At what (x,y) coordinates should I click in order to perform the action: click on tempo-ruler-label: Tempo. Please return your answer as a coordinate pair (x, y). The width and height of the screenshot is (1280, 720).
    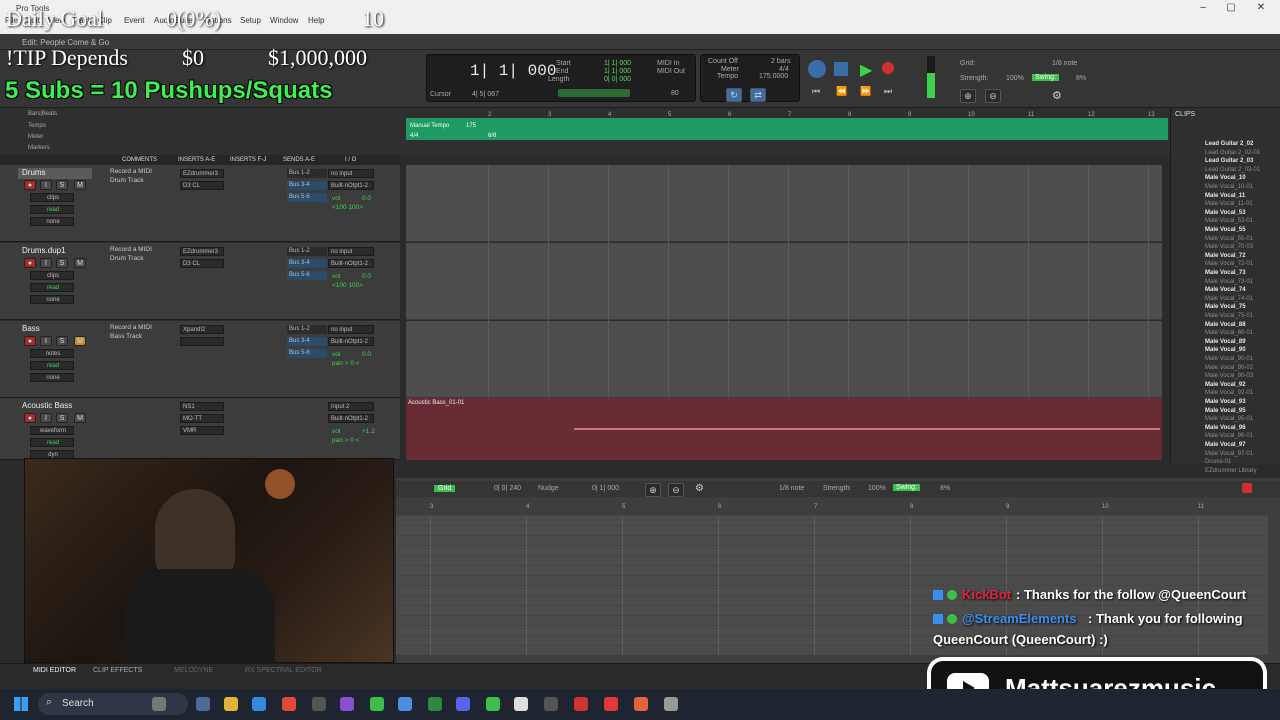
    Looking at the image, I should click on (37, 126).